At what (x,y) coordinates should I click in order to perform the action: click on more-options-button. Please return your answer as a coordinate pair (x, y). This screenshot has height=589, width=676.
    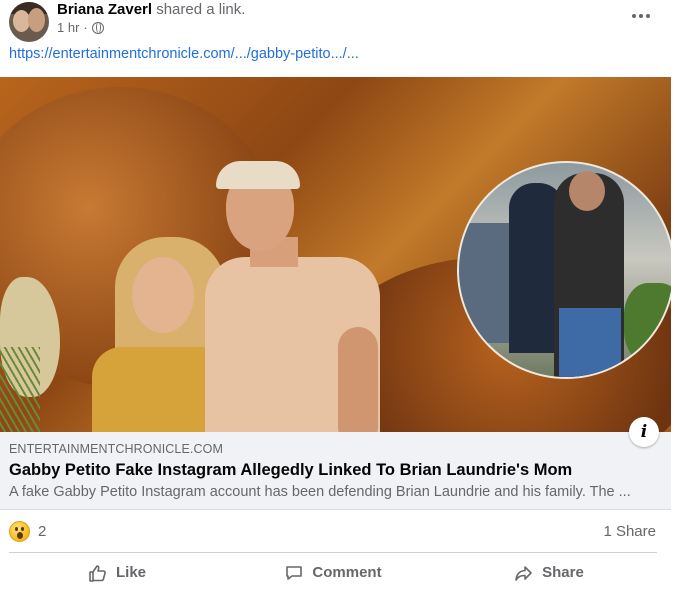
    Looking at the image, I should click on (641, 16).